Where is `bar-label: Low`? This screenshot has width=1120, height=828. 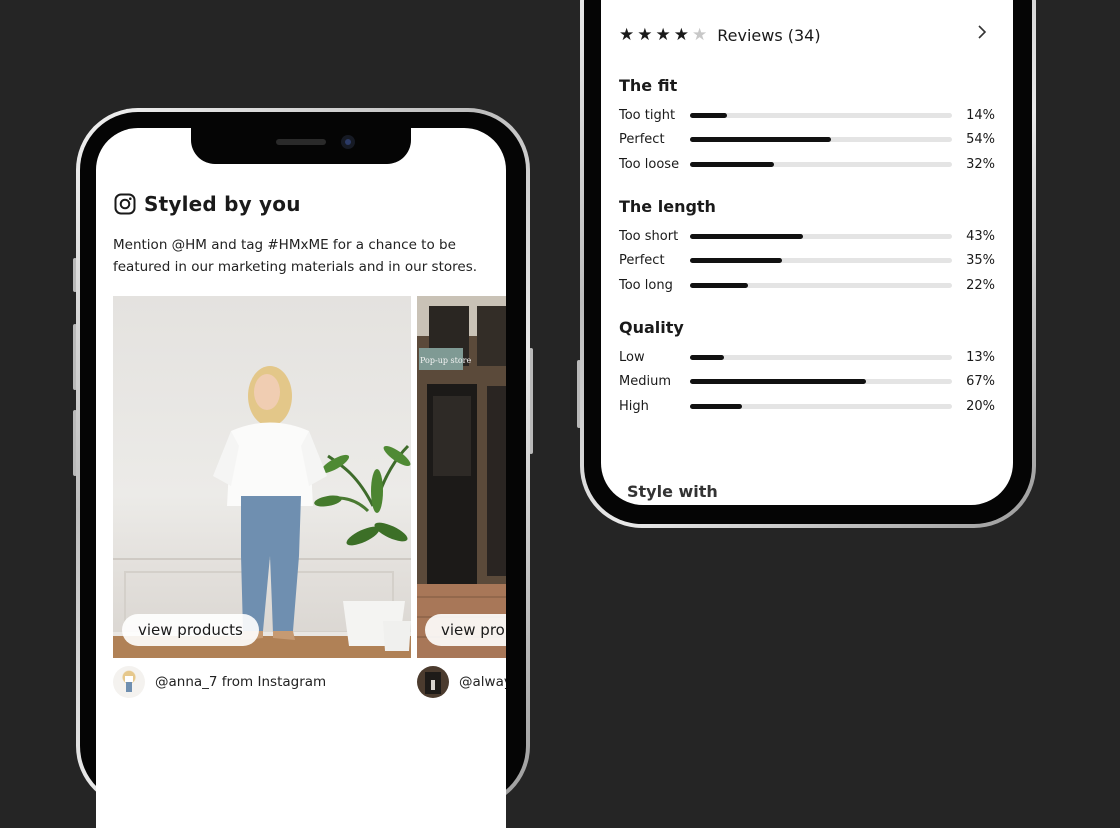 bar-label: Low is located at coordinates (632, 357).